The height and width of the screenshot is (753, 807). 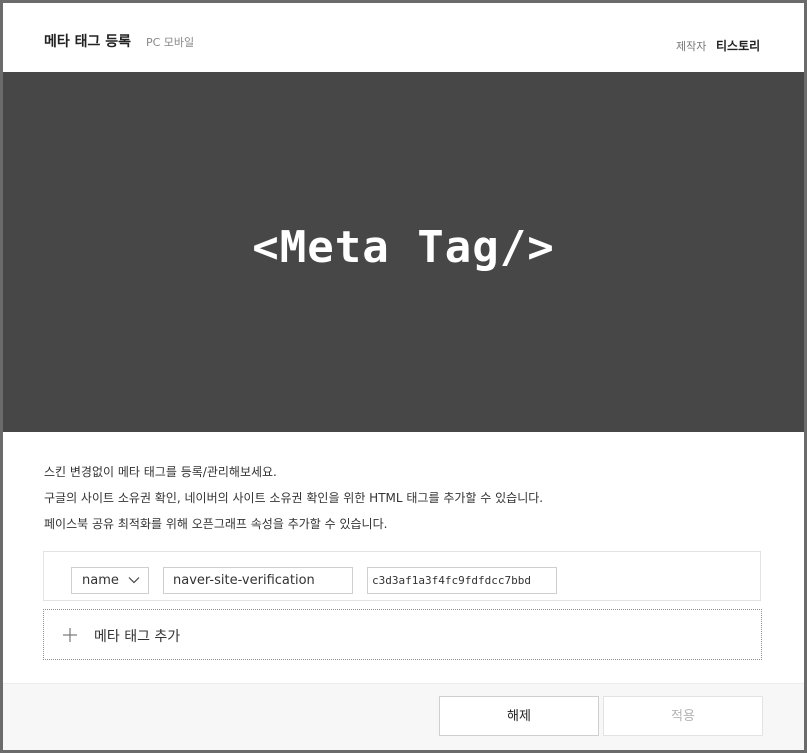 I want to click on description-line: 스킨 변경없이 메타 태그를 등록/관리해보세요., so click(x=160, y=472).